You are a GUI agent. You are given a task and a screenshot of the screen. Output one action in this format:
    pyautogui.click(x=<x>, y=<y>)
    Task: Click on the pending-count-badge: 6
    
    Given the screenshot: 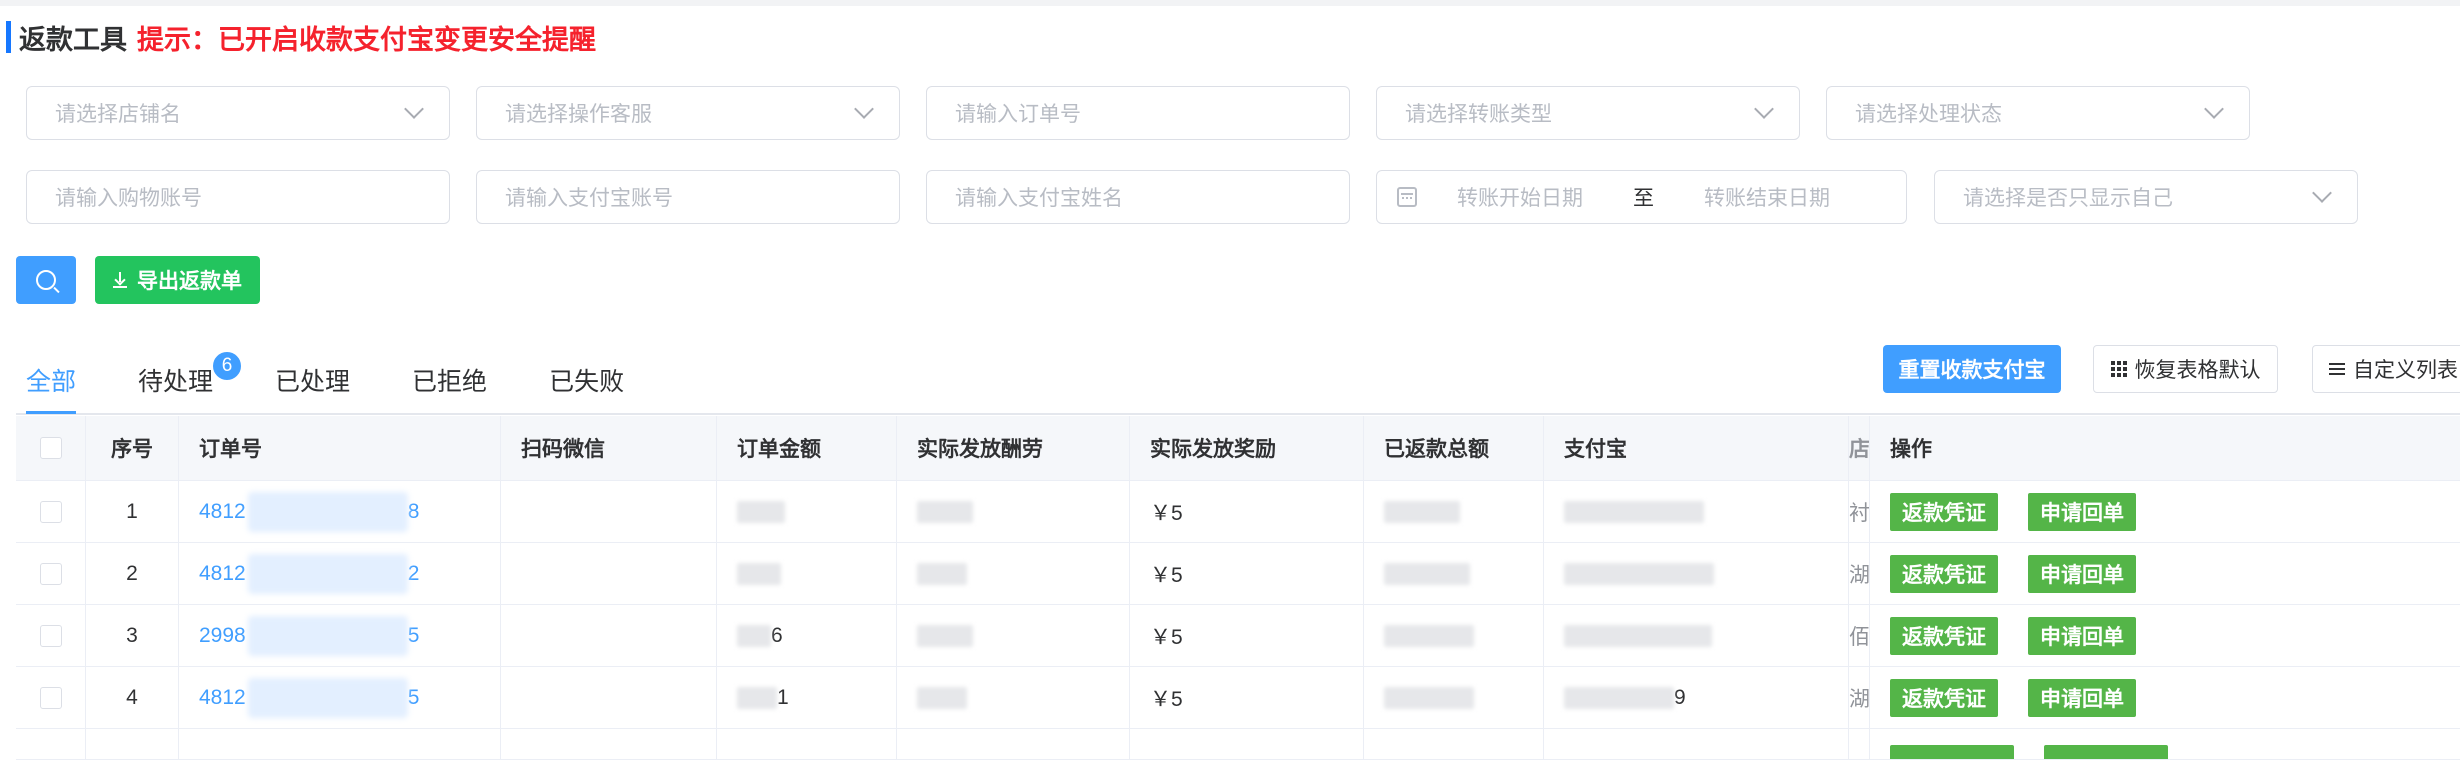 What is the action you would take?
    pyautogui.click(x=227, y=366)
    